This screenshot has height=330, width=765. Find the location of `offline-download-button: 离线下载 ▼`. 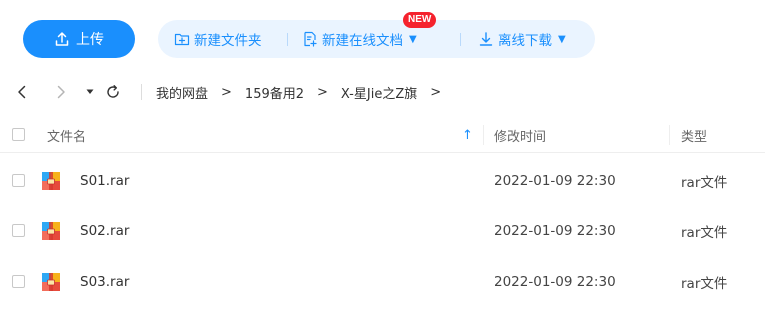

offline-download-button: 离线下载 ▼ is located at coordinates (522, 39).